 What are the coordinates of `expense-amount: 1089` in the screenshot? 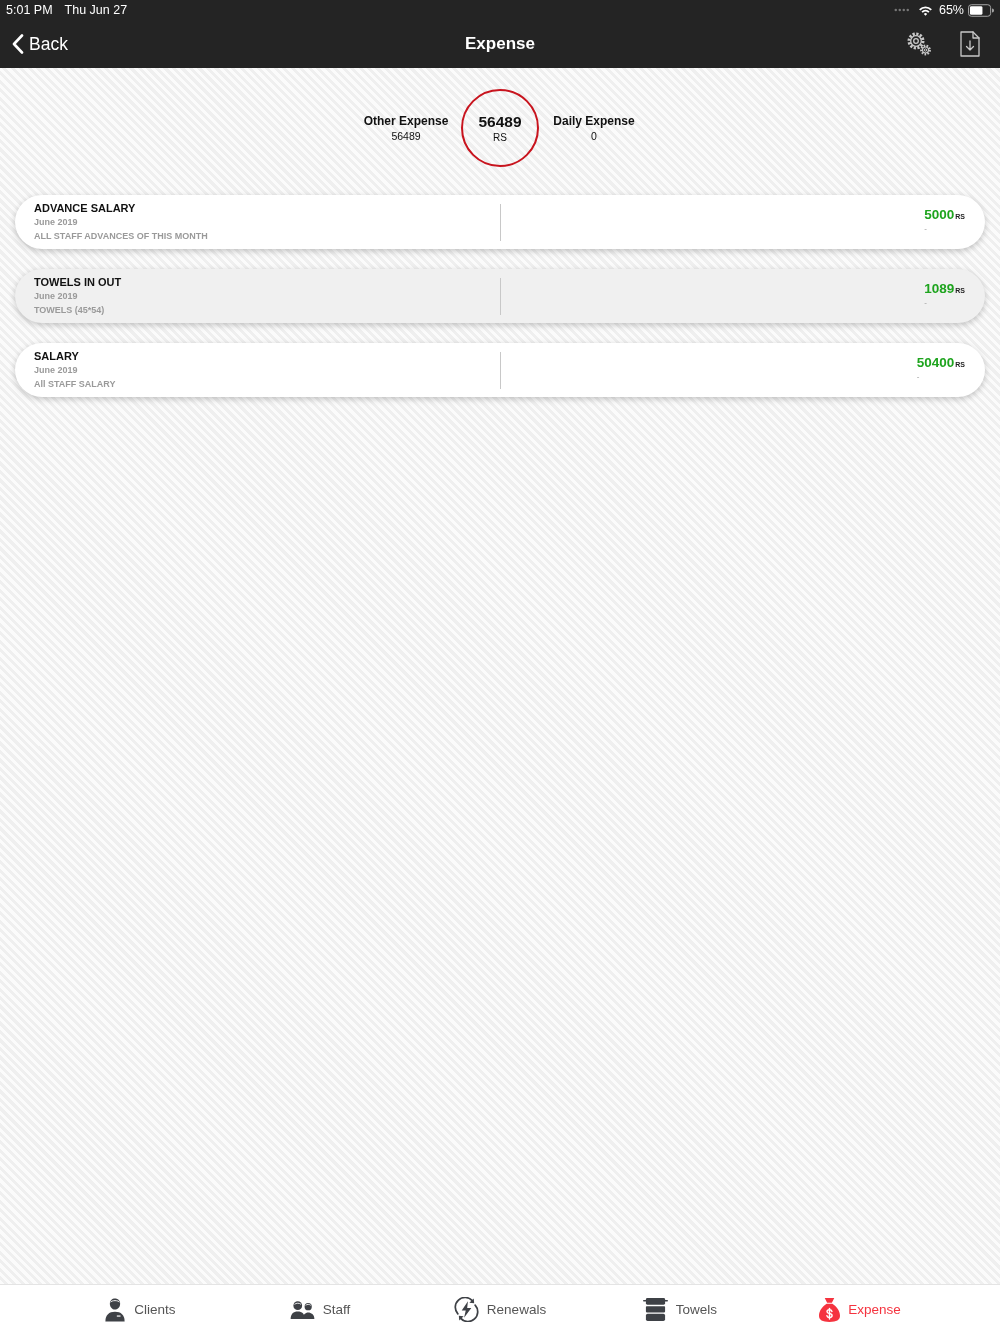 It's located at (939, 288).